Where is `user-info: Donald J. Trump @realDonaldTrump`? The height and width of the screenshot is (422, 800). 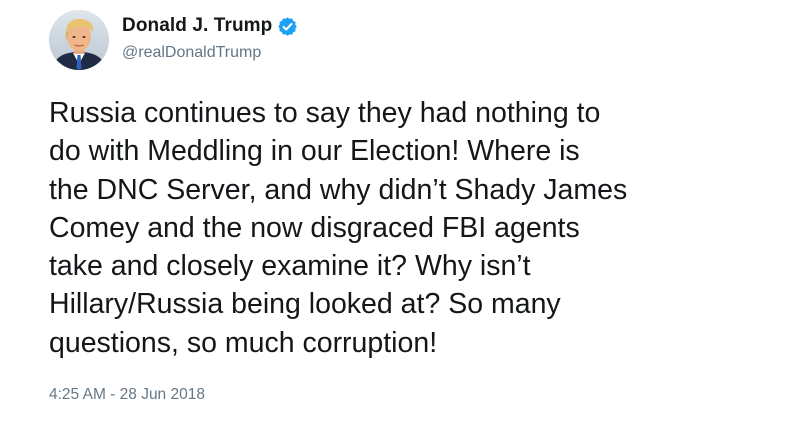
user-info: Donald J. Trump @realDonaldTrump is located at coordinates (210, 37).